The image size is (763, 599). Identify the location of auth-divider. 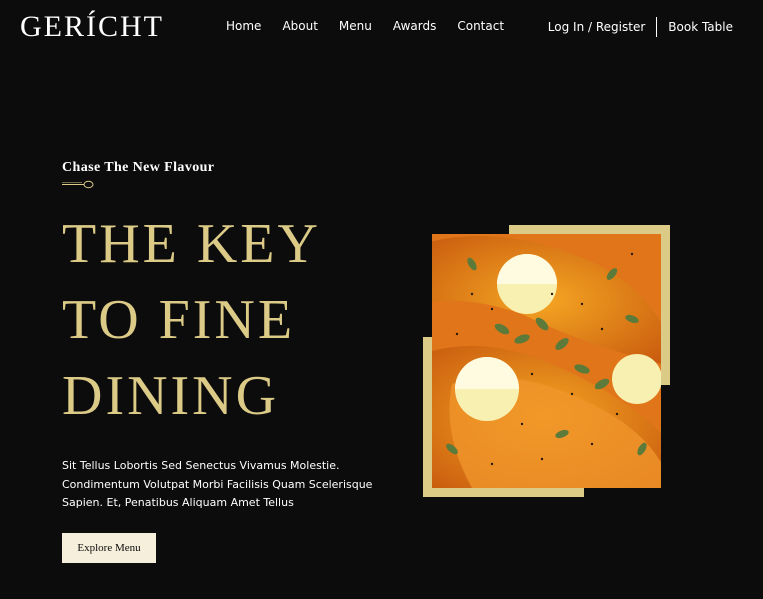
(657, 27).